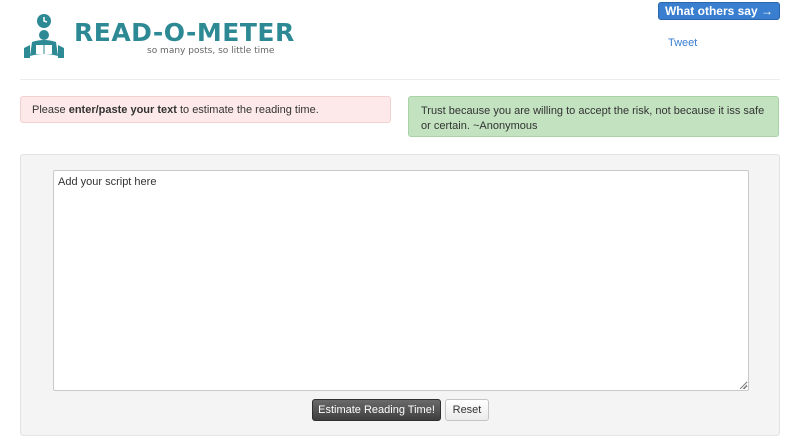 This screenshot has height=446, width=800. What do you see at coordinates (247, 110) in the screenshot?
I see `instruction-suffix: to estimate the reading time.` at bounding box center [247, 110].